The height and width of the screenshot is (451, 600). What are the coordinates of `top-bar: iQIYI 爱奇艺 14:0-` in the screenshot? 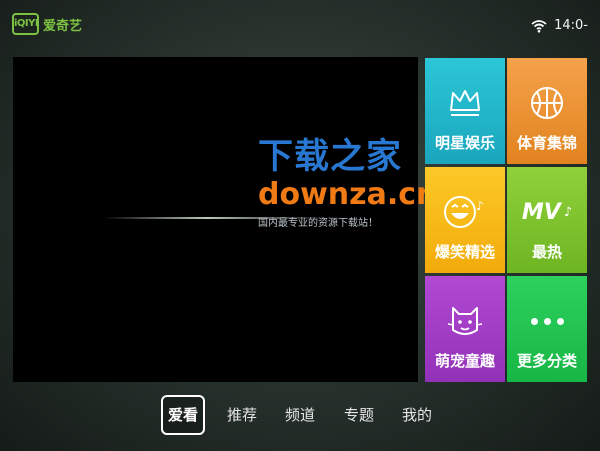 It's located at (300, 26).